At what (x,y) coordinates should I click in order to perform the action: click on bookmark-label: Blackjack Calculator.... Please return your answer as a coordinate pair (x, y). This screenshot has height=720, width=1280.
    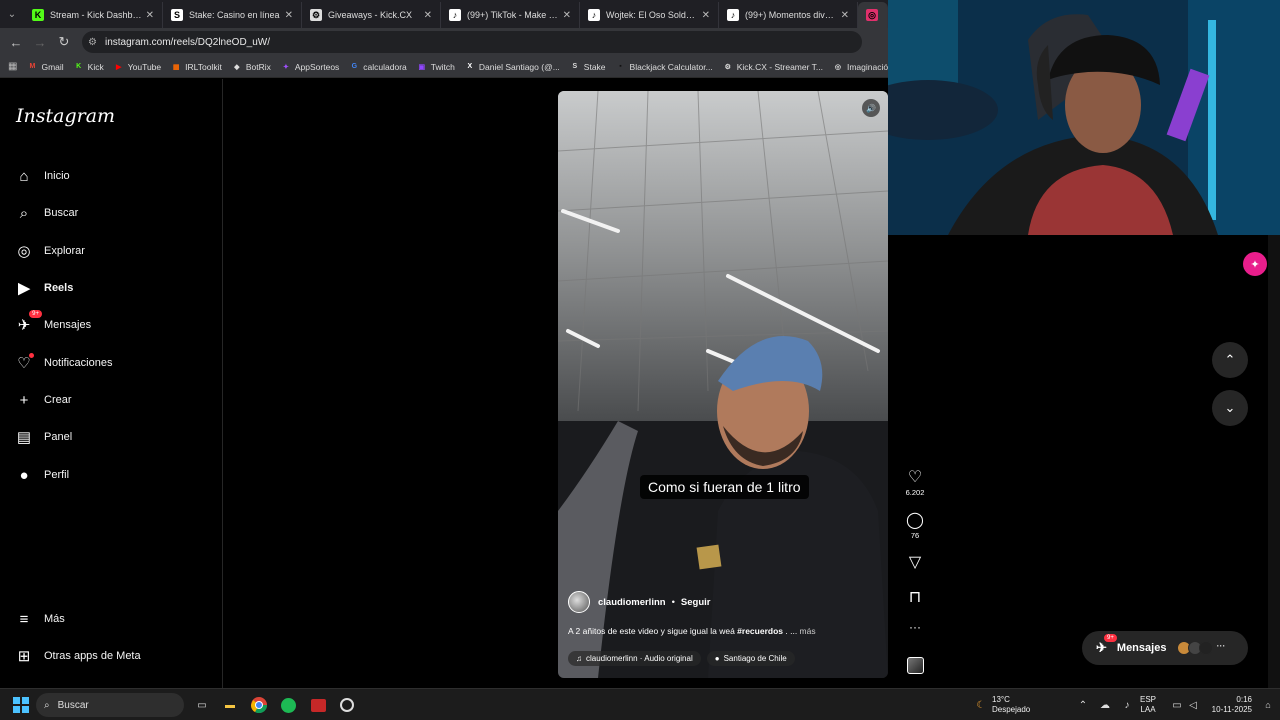
    Looking at the image, I should click on (671, 66).